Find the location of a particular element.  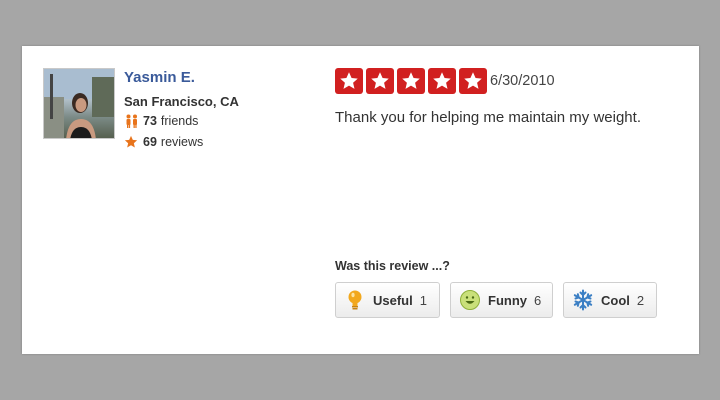

useful-label: Useful is located at coordinates (393, 300).